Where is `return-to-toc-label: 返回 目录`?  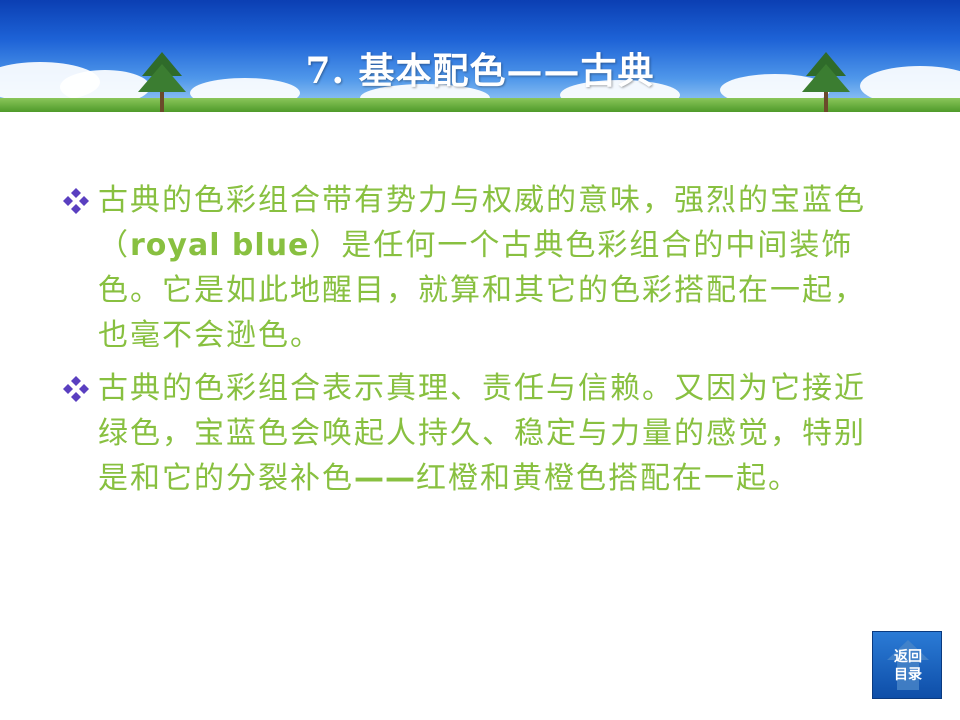
return-to-toc-label: 返回 目录 is located at coordinates (908, 666).